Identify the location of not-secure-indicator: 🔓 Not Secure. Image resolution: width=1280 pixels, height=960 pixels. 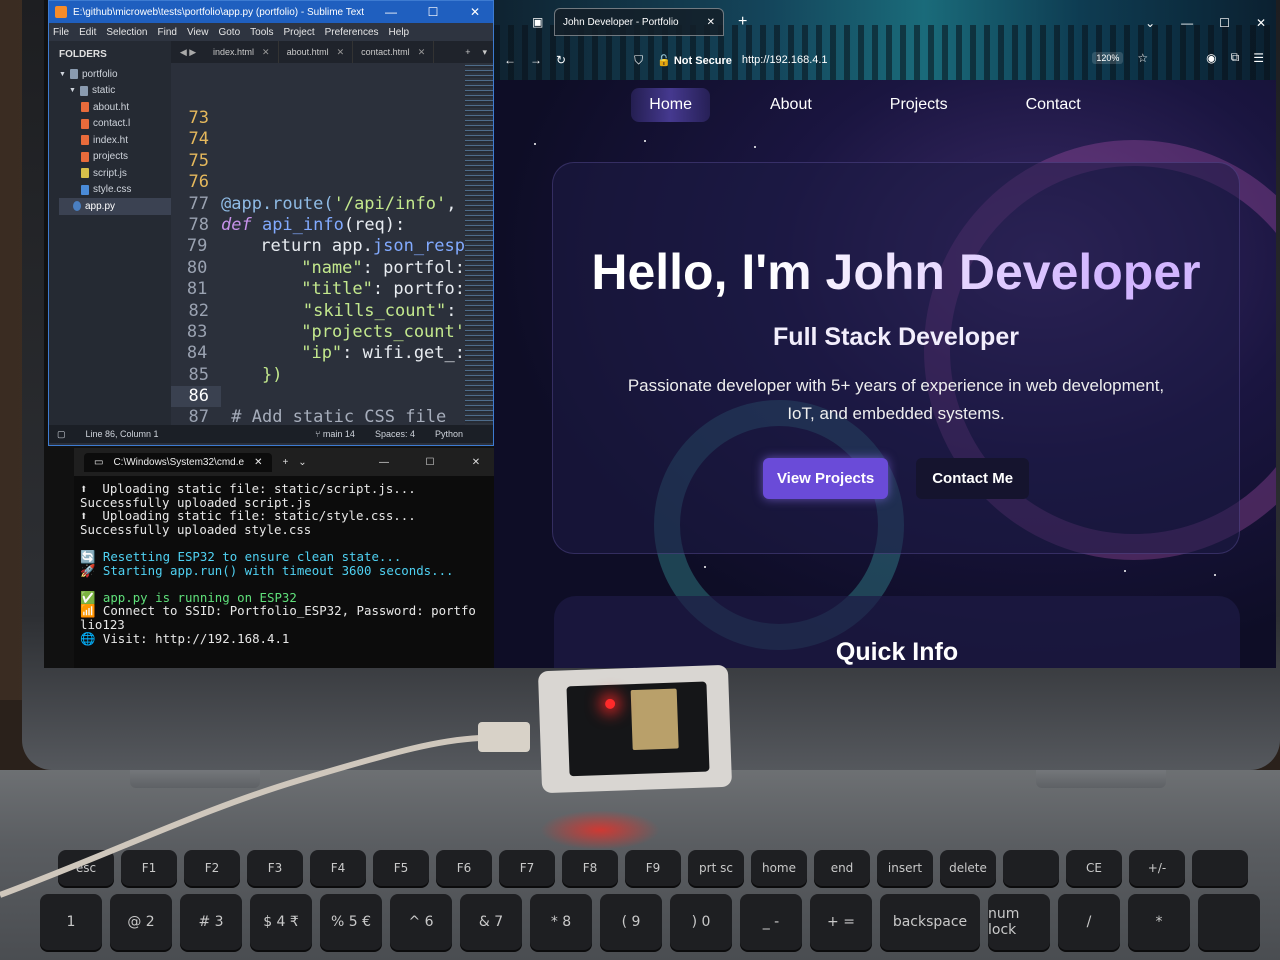
(694, 60).